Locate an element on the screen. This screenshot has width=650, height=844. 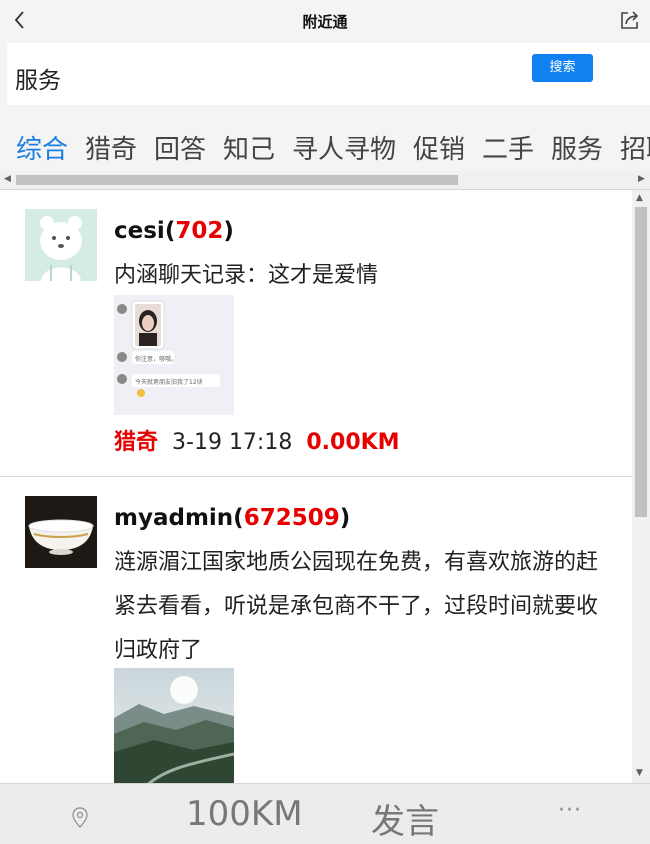
search-area: 服务 搜索 is located at coordinates (325, 77).